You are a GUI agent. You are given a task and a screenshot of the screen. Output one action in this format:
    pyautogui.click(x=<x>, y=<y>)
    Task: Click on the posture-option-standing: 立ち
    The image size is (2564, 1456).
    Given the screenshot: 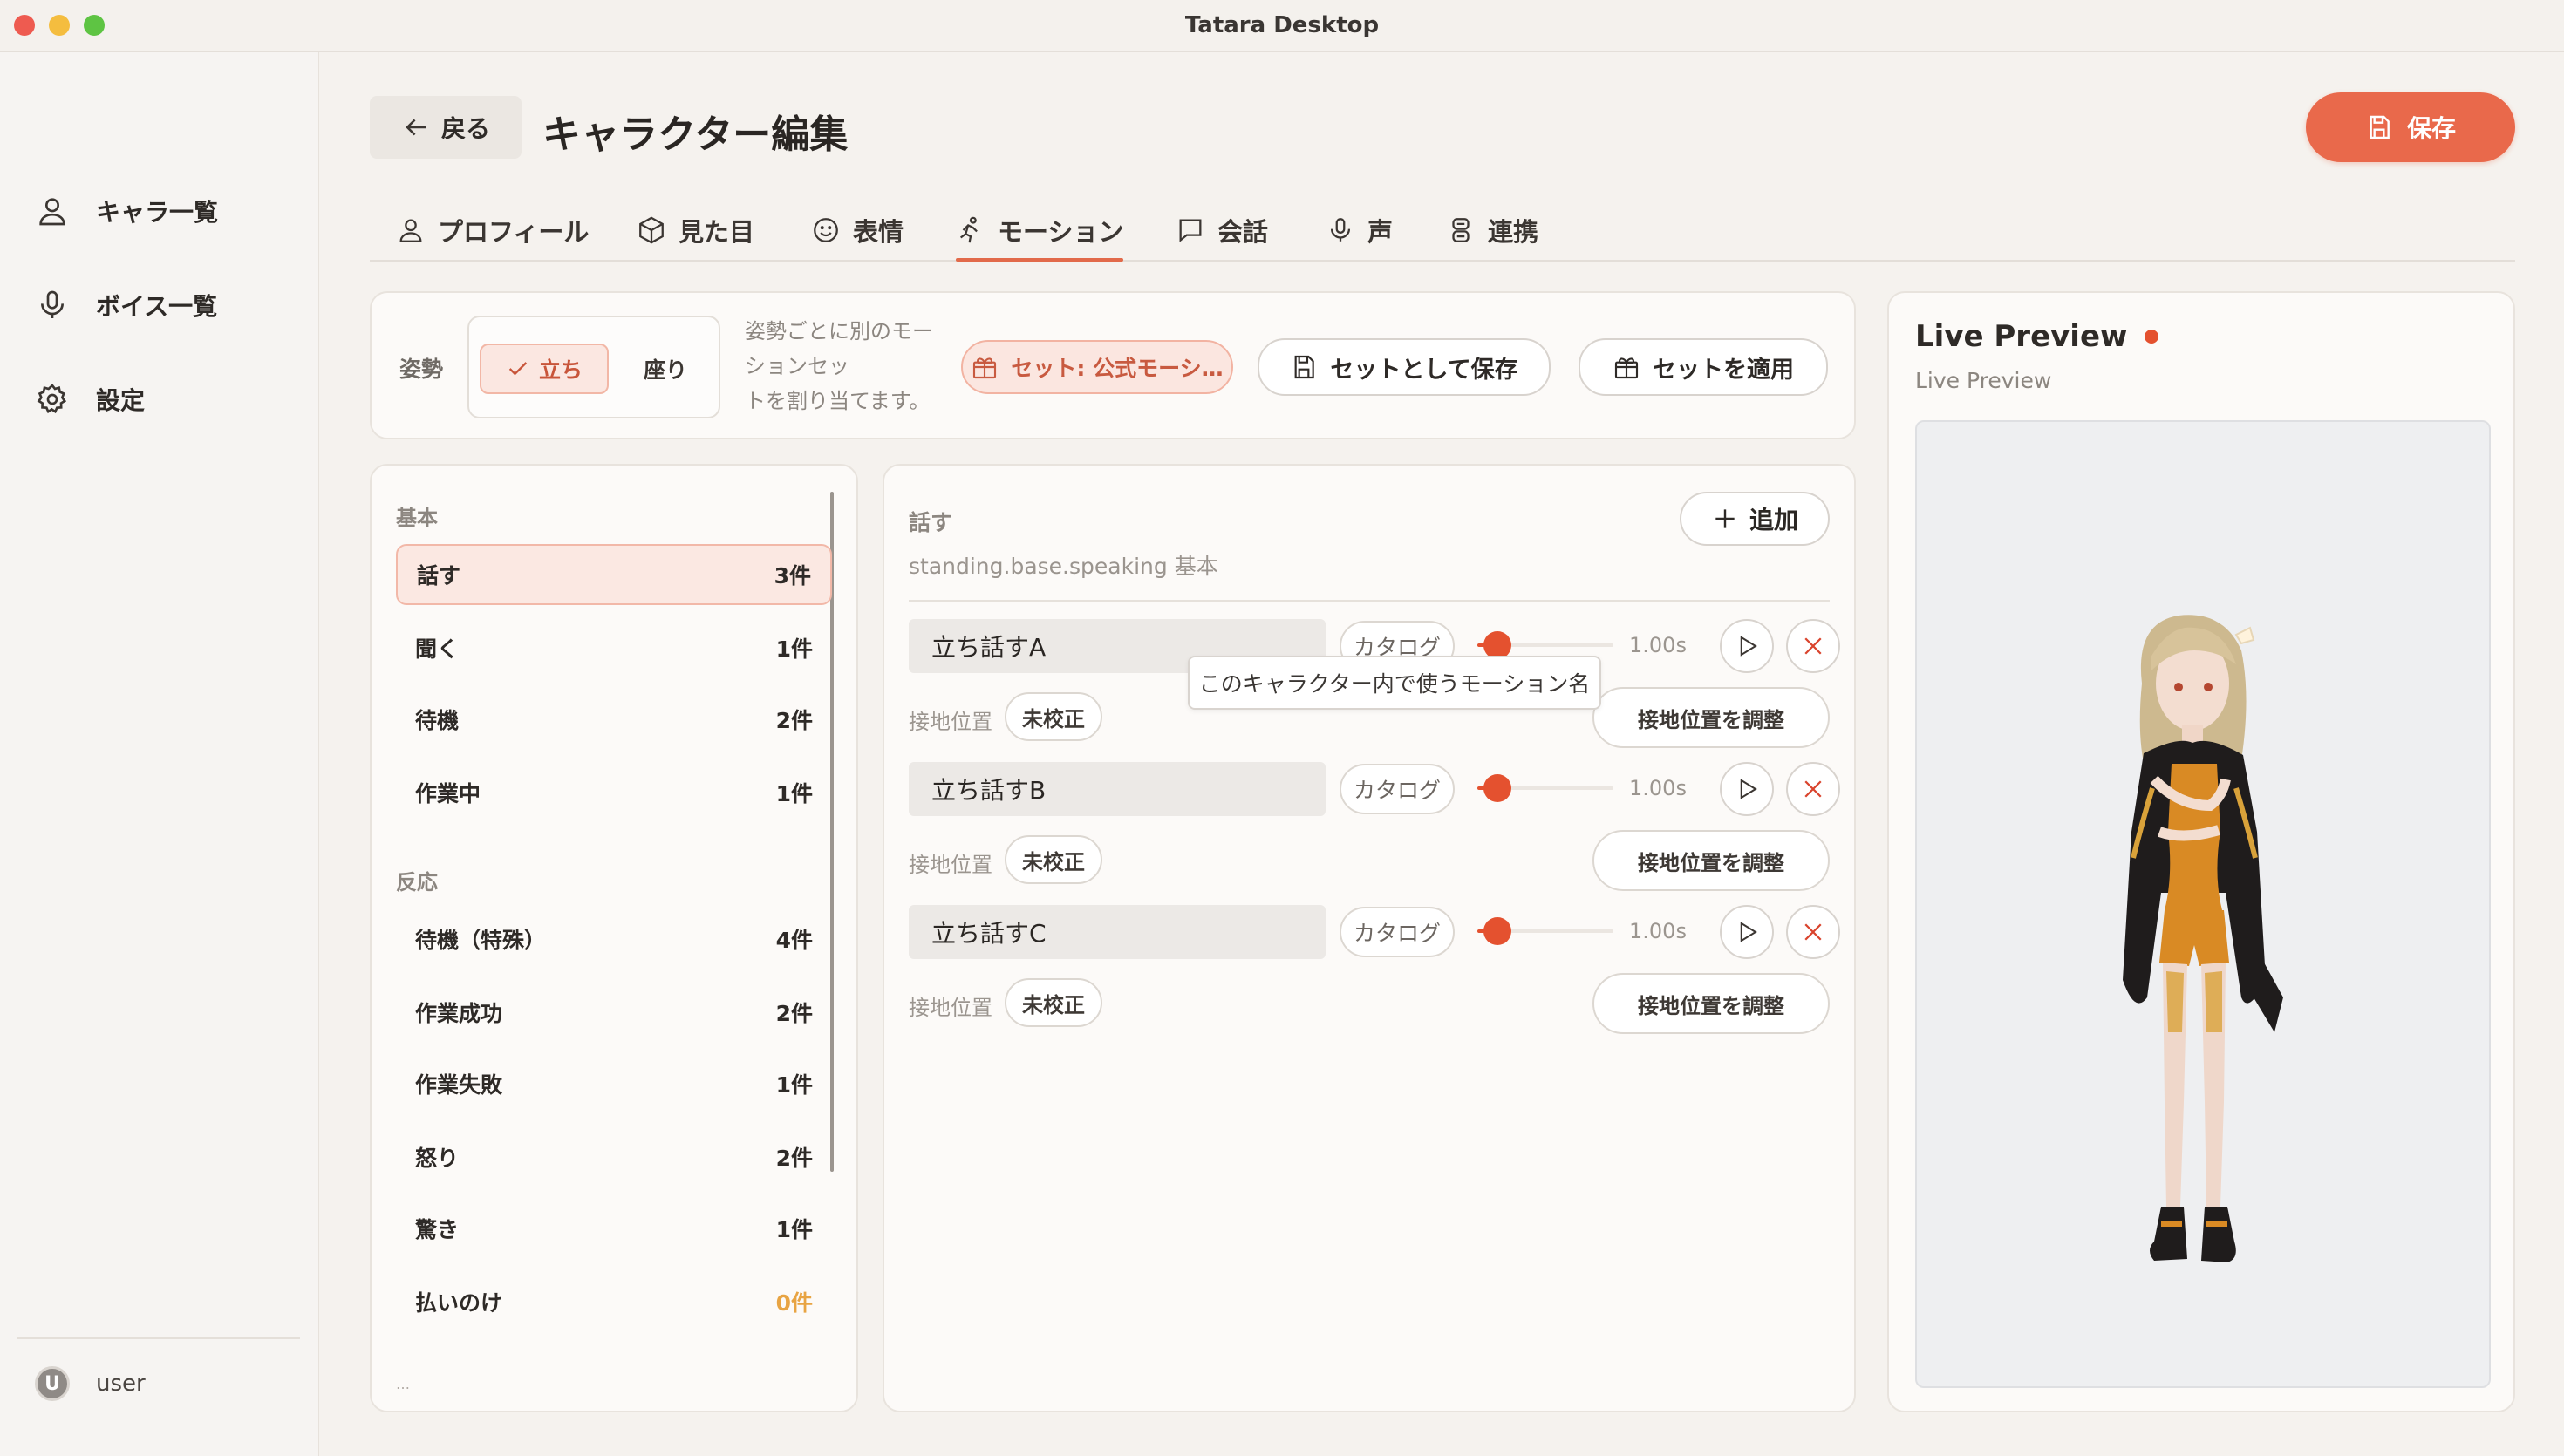 What is the action you would take?
    pyautogui.click(x=544, y=369)
    